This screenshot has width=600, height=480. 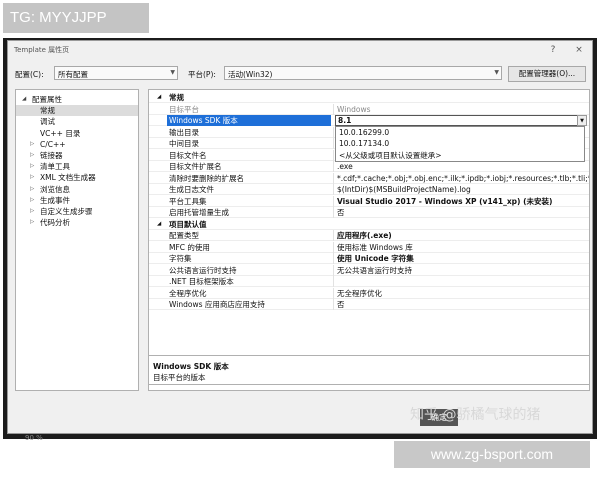 I want to click on property-name: Windows 应用商店应用支持, so click(x=217, y=304).